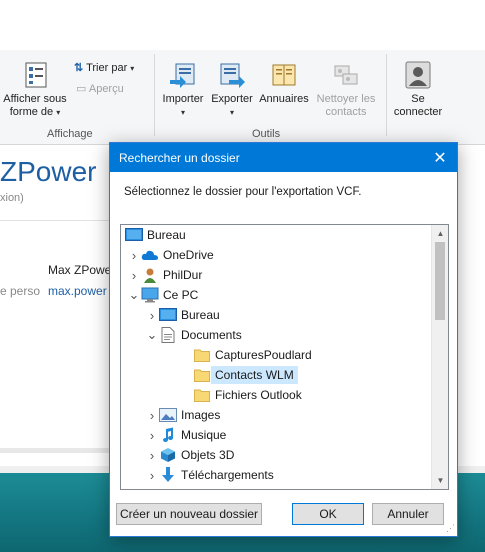  Describe the element at coordinates (100, 89) in the screenshot. I see `apercu-button: ▭ Aperçu` at that location.